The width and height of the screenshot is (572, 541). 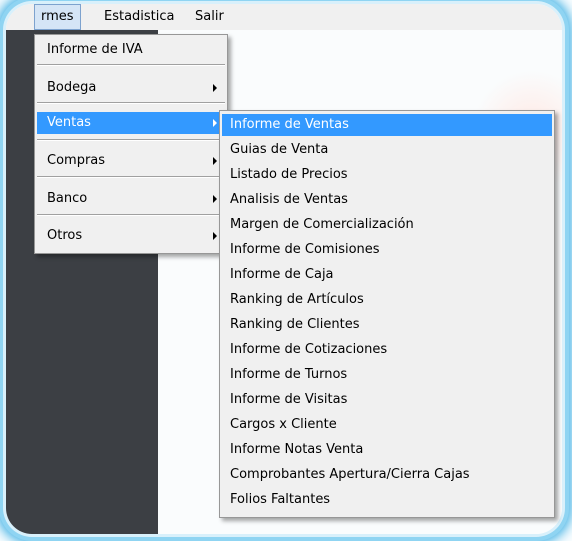 What do you see at coordinates (387, 450) in the screenshot?
I see `submenu-item-informe-notas-venta: Informe Notas Venta` at bounding box center [387, 450].